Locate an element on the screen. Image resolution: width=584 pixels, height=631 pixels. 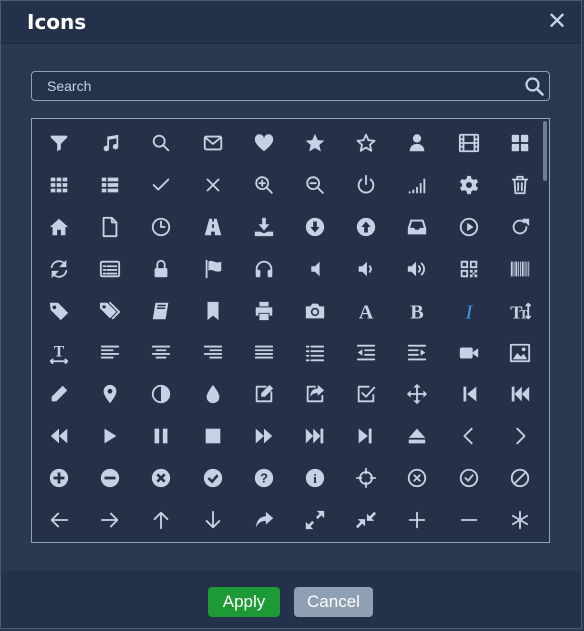
screenshot-icon is located at coordinates (366, 478).